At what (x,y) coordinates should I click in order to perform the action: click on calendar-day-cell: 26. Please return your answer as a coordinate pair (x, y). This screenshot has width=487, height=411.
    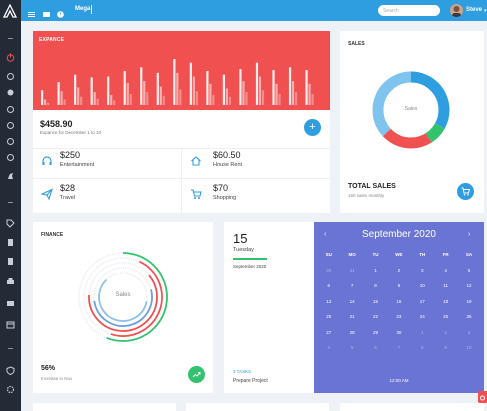
    Looking at the image, I should click on (468, 316).